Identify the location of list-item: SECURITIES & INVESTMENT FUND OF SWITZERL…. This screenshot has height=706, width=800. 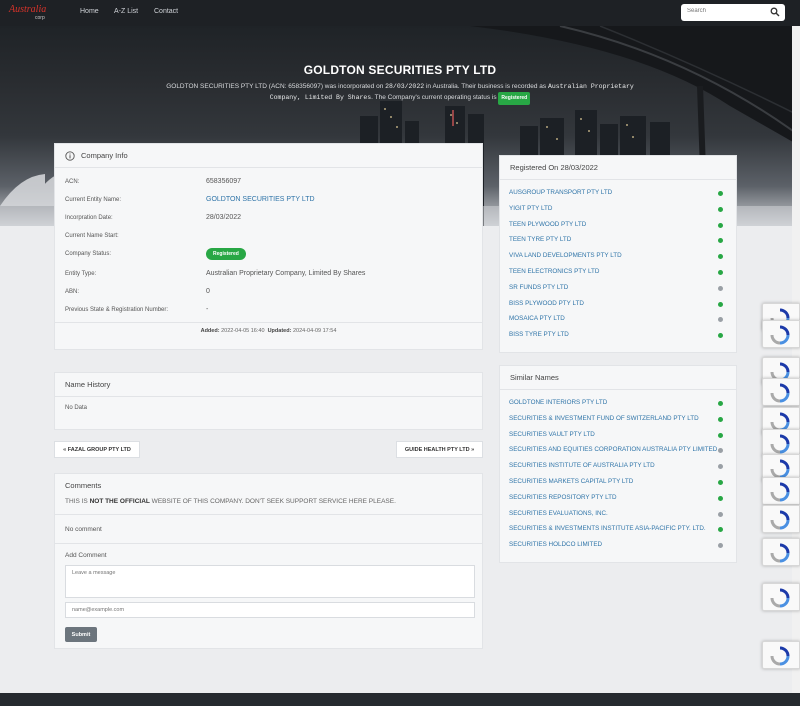
(618, 420).